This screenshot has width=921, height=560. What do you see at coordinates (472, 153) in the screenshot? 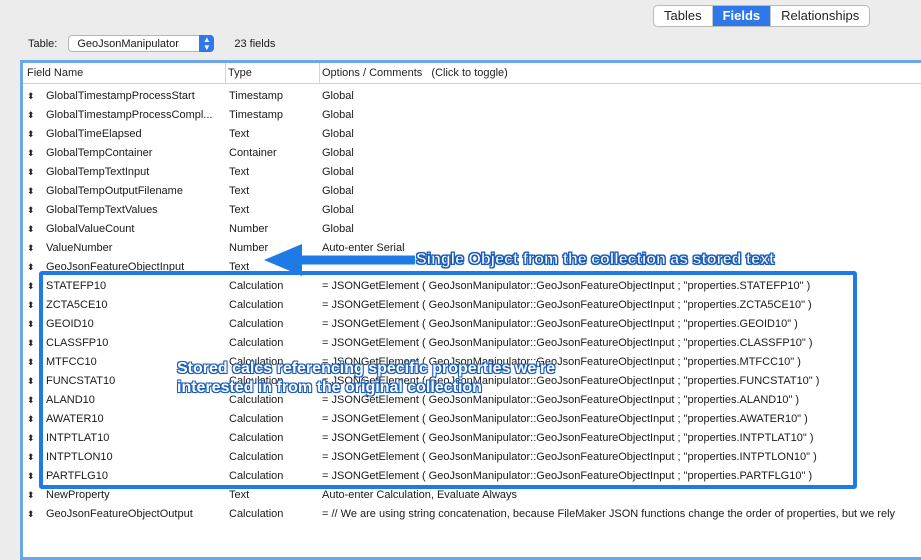
I see `table-row: ⬍ GlobalTempContainer Container Global` at bounding box center [472, 153].